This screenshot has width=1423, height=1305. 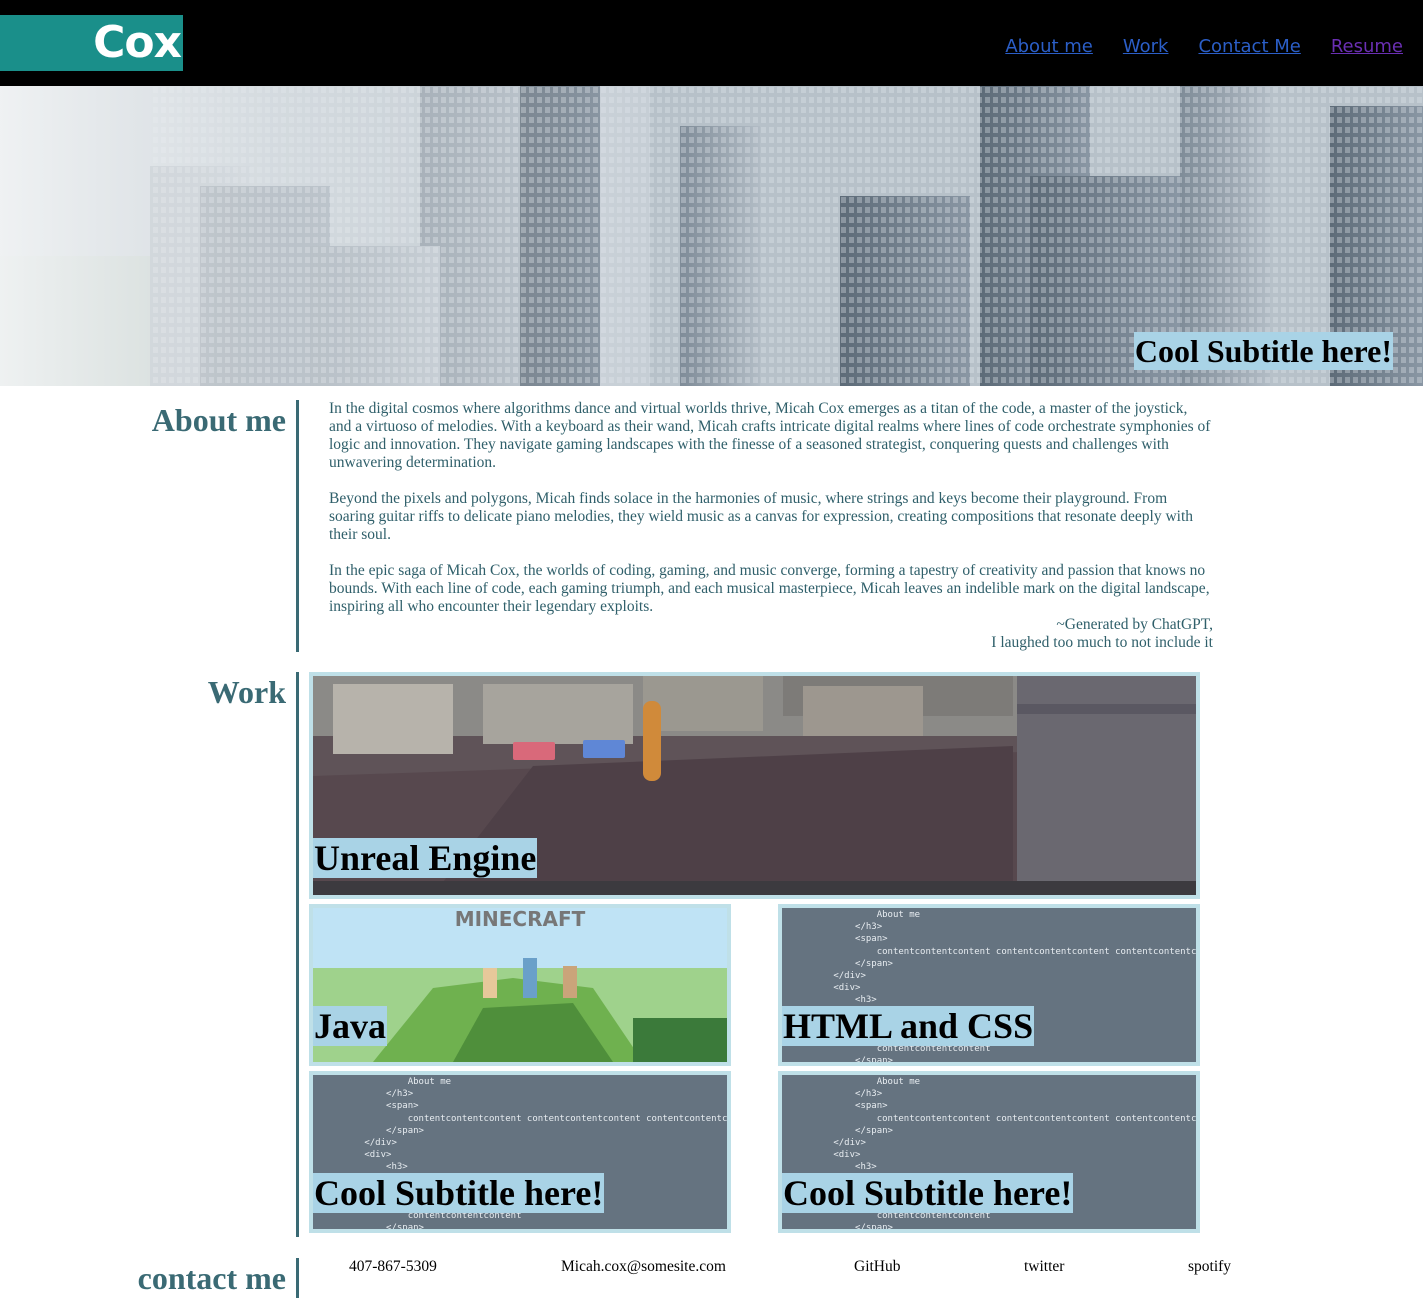 What do you see at coordinates (520, 919) in the screenshot?
I see `minecraft-logo: MINECRAFT` at bounding box center [520, 919].